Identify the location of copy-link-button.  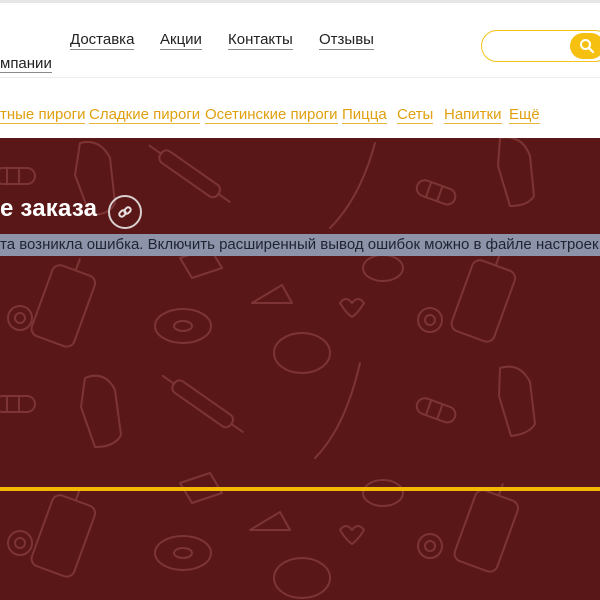
(125, 212).